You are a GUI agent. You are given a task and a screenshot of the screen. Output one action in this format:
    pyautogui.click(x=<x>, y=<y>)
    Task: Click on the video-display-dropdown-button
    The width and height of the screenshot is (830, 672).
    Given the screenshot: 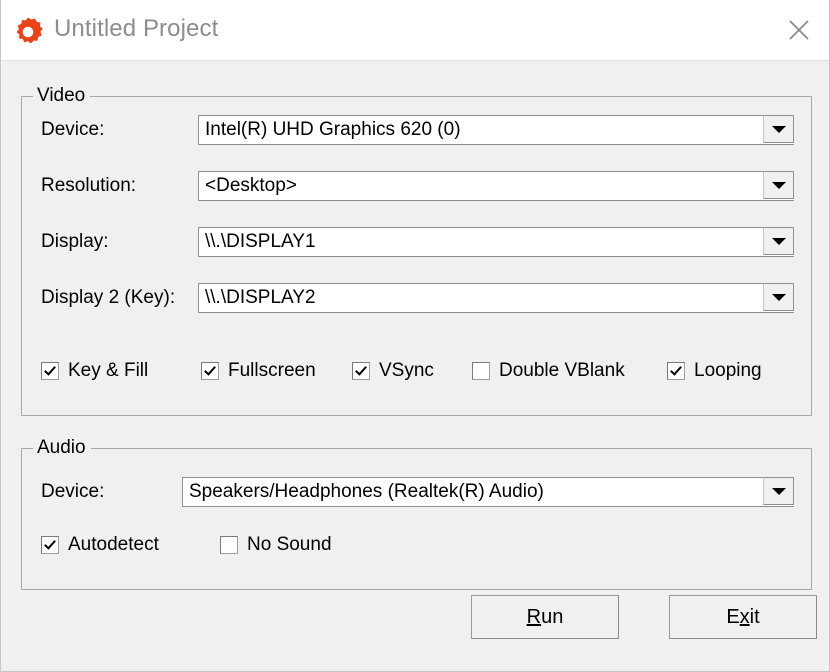 What is the action you would take?
    pyautogui.click(x=778, y=241)
    